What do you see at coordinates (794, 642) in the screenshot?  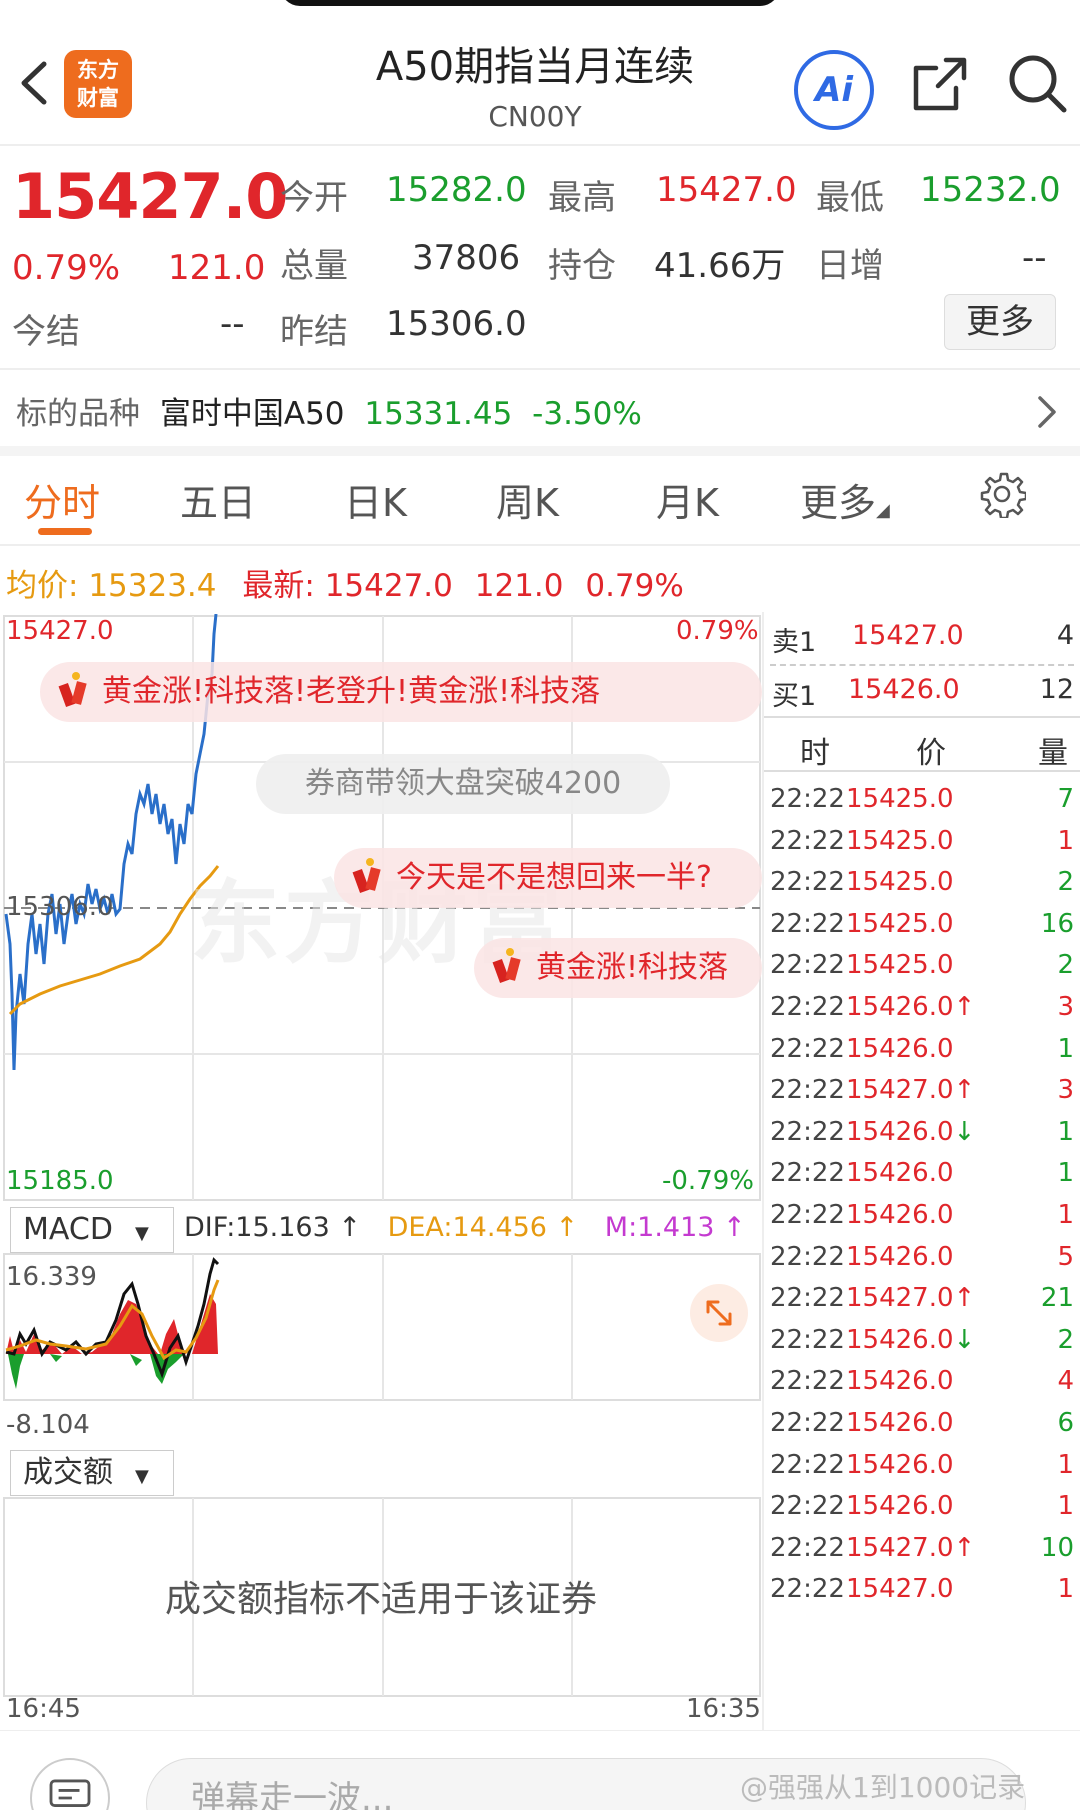 I see `ask-label: 卖1` at bounding box center [794, 642].